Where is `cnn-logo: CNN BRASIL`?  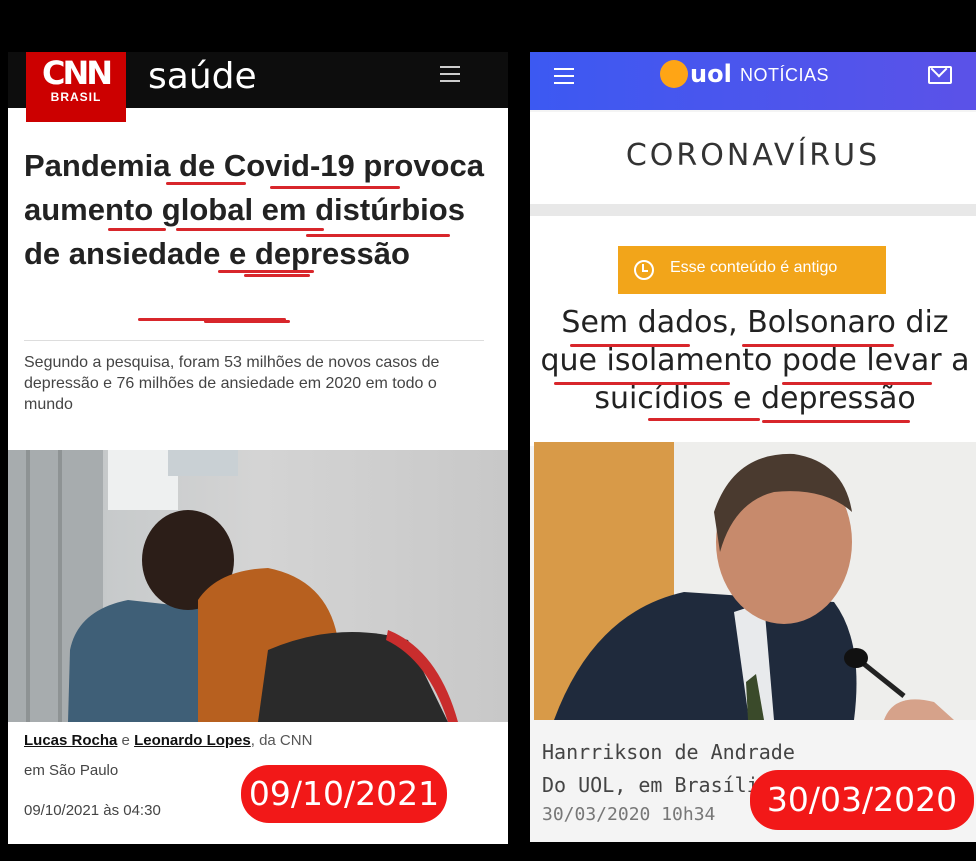
cnn-logo: CNN BRASIL is located at coordinates (76, 87).